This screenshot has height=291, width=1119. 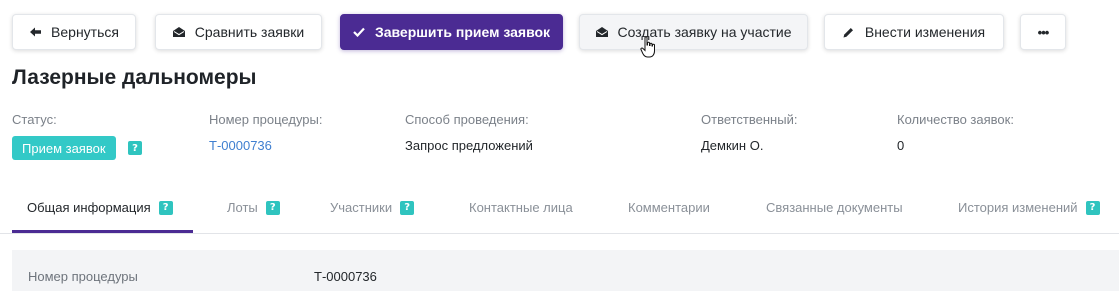 What do you see at coordinates (693, 32) in the screenshot?
I see `create-bid-button: Создать заявку на участие` at bounding box center [693, 32].